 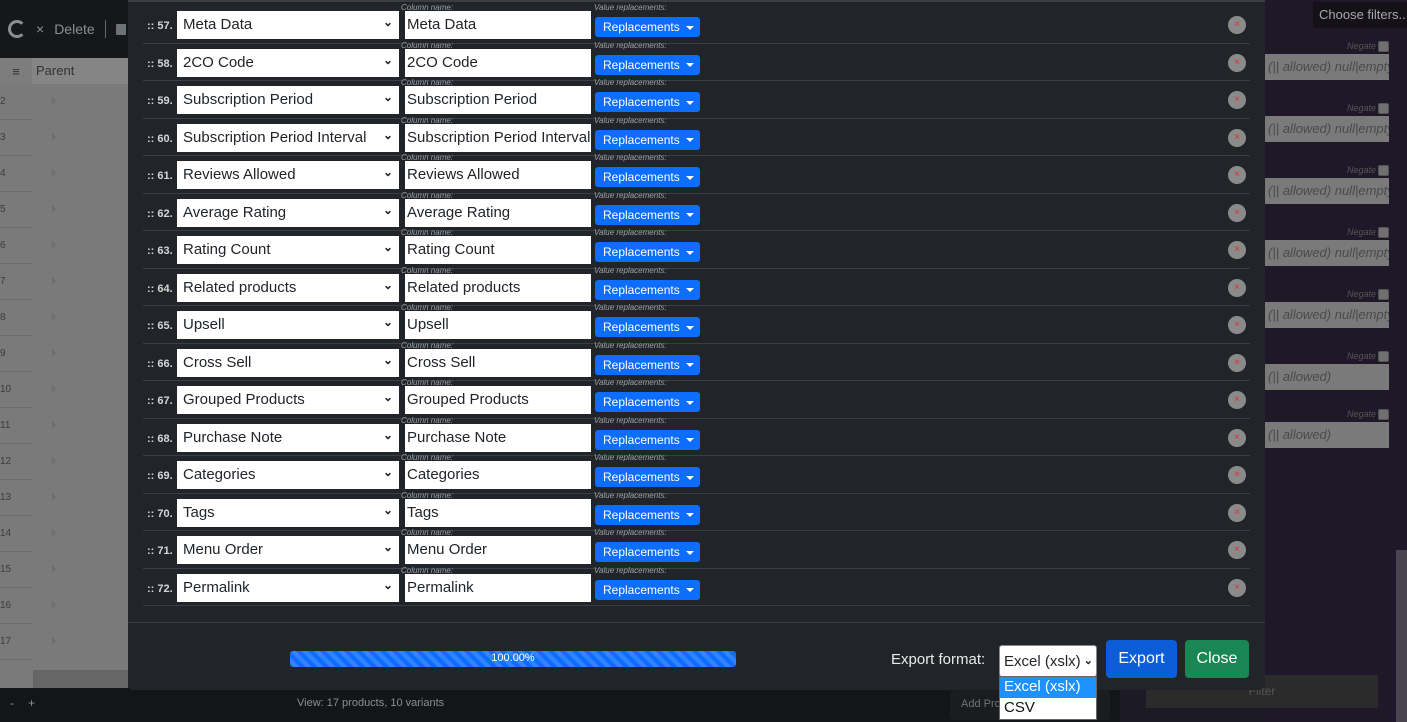 What do you see at coordinates (288, 325) in the screenshot?
I see `field-select: Upsell ⌄` at bounding box center [288, 325].